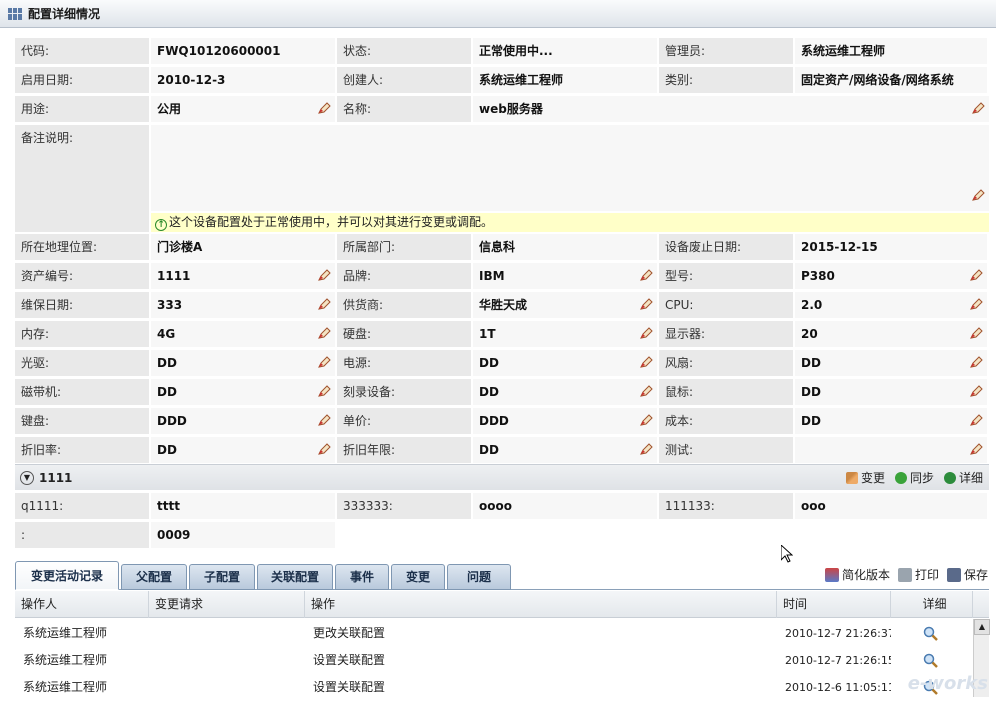  What do you see at coordinates (295, 577) in the screenshot?
I see `tab-3: 关联配置` at bounding box center [295, 577].